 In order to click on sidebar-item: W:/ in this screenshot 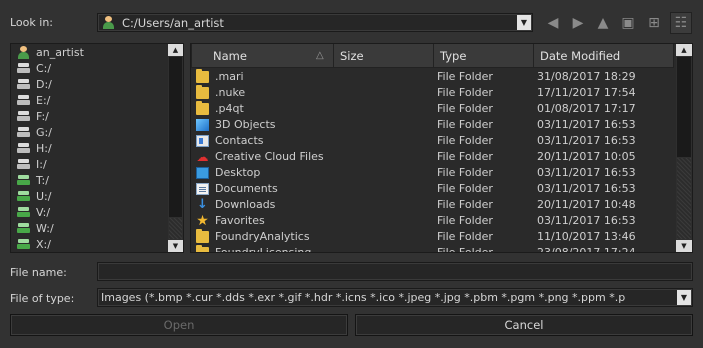, I will do `click(35, 229)`.